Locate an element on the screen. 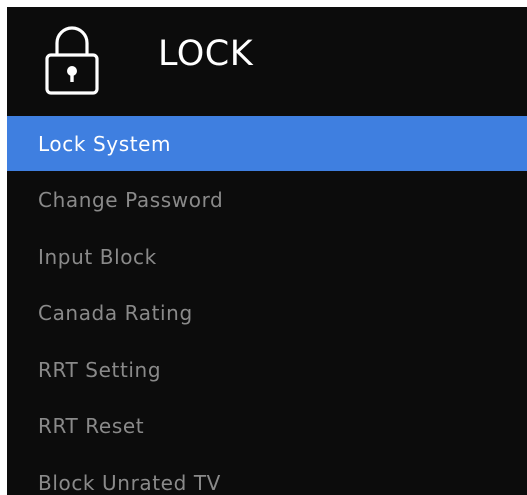 The image size is (527, 495). menu-item-change-password: Change Password is located at coordinates (267, 200).